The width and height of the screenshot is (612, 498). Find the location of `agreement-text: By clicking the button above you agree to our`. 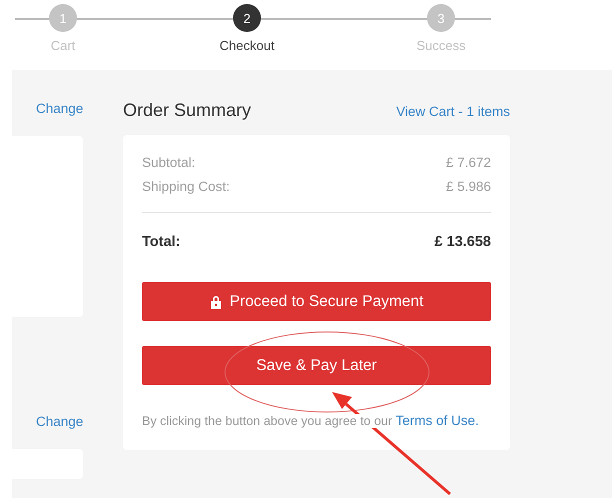

agreement-text: By clicking the button above you agree to our is located at coordinates (267, 421).